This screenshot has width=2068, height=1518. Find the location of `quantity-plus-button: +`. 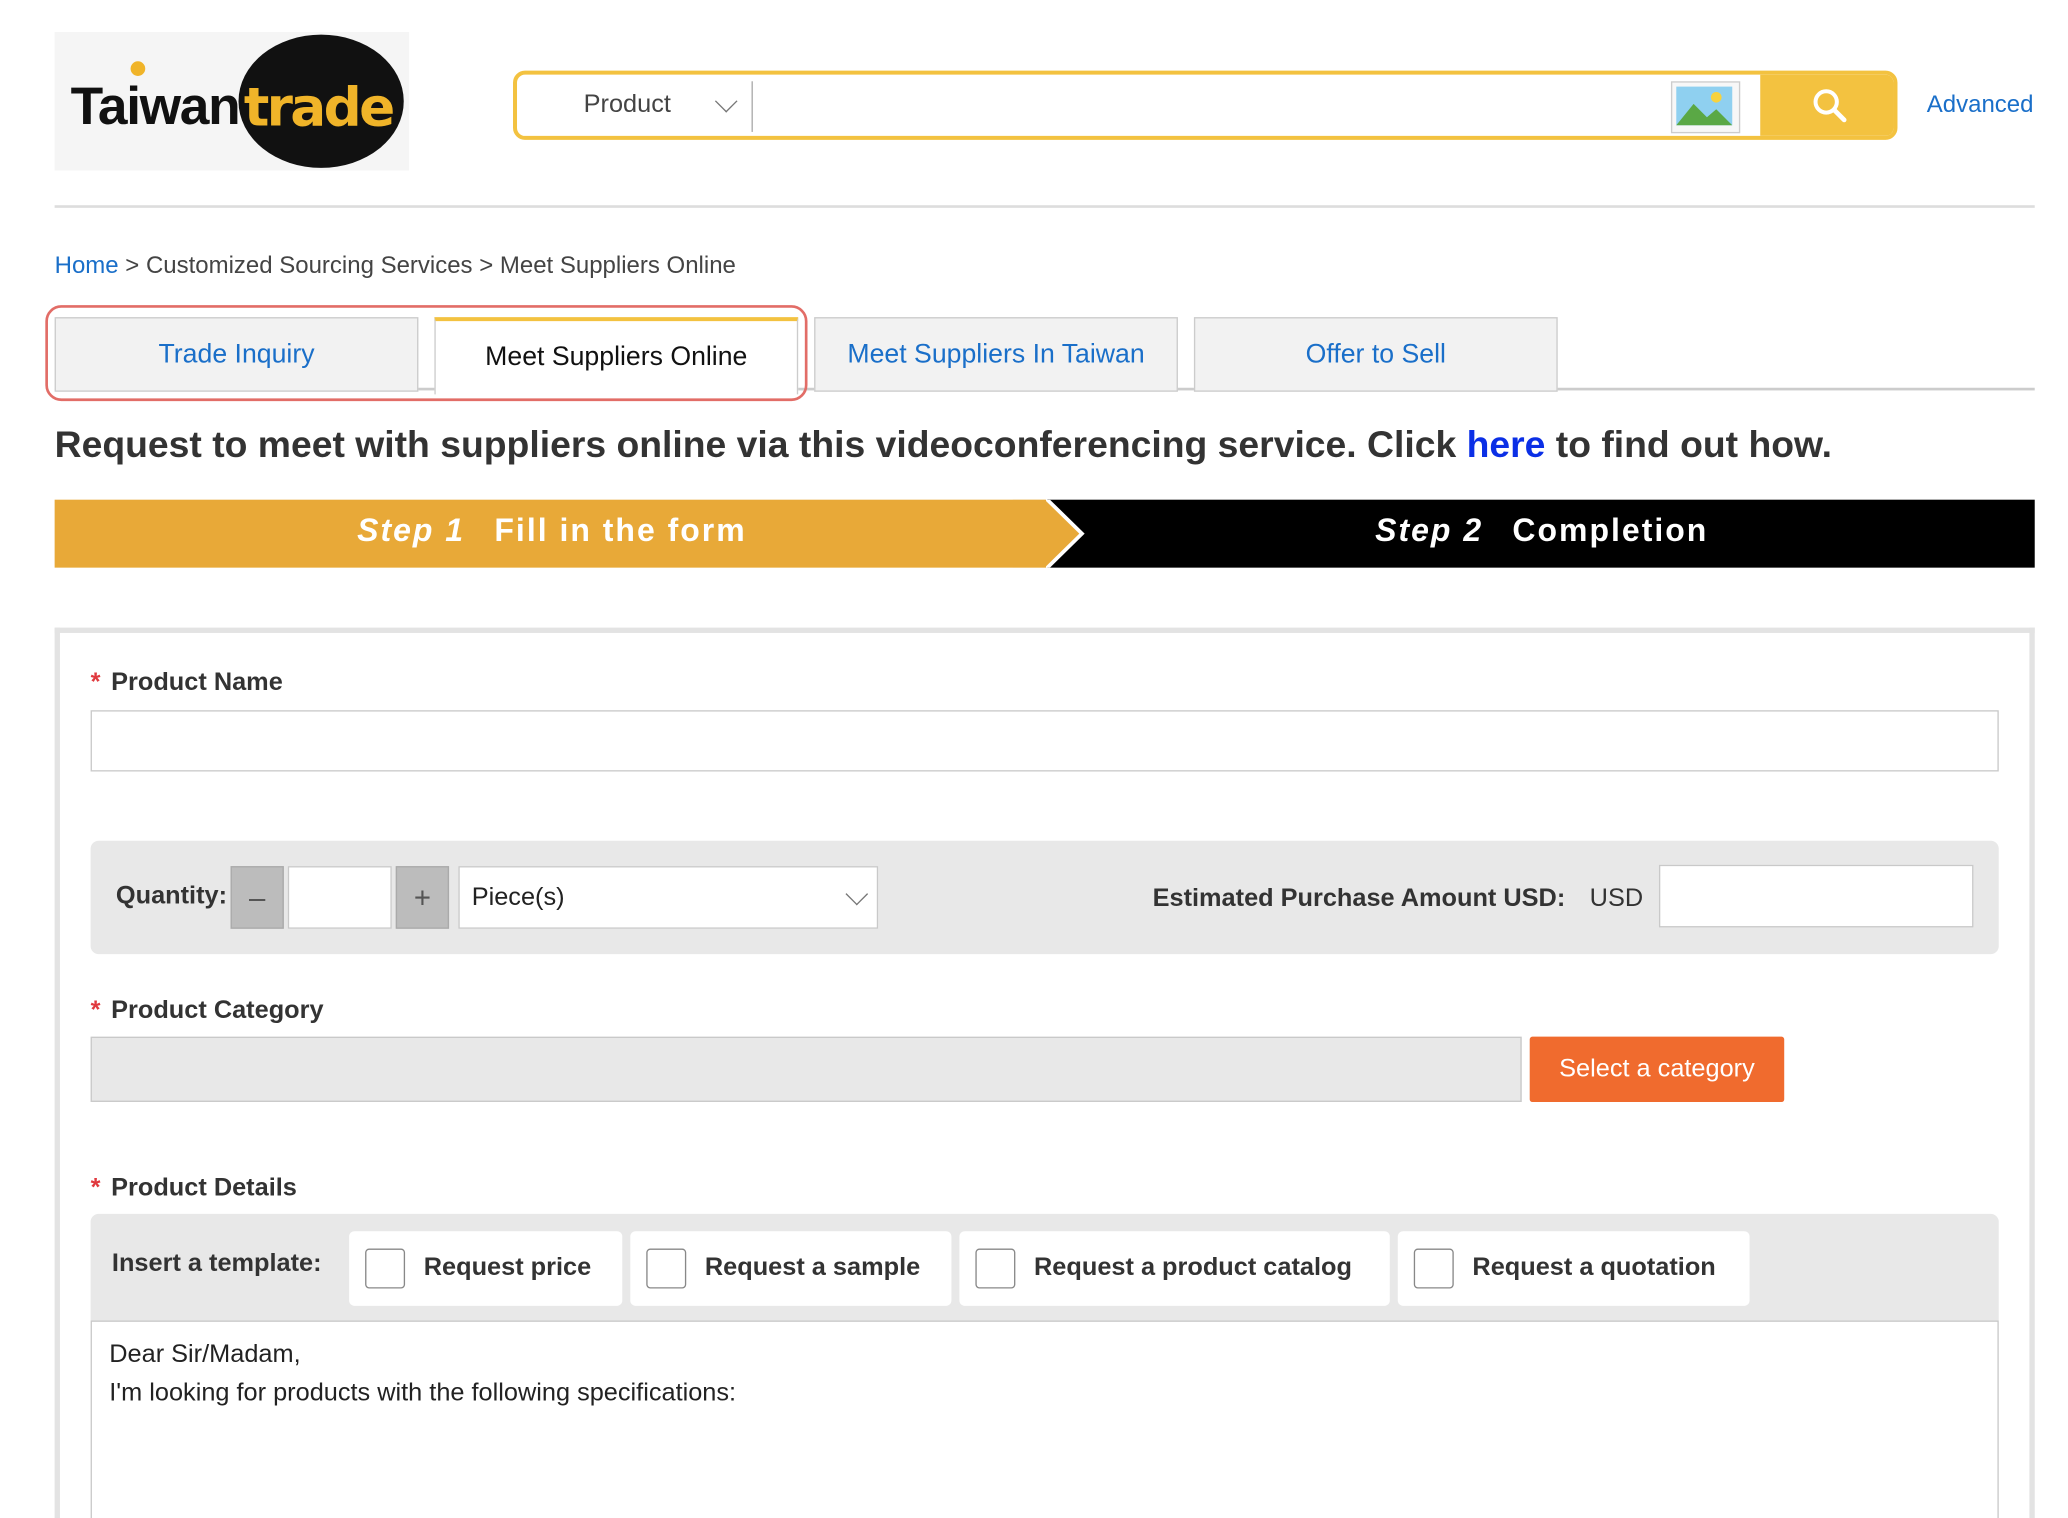

quantity-plus-button: + is located at coordinates (422, 897).